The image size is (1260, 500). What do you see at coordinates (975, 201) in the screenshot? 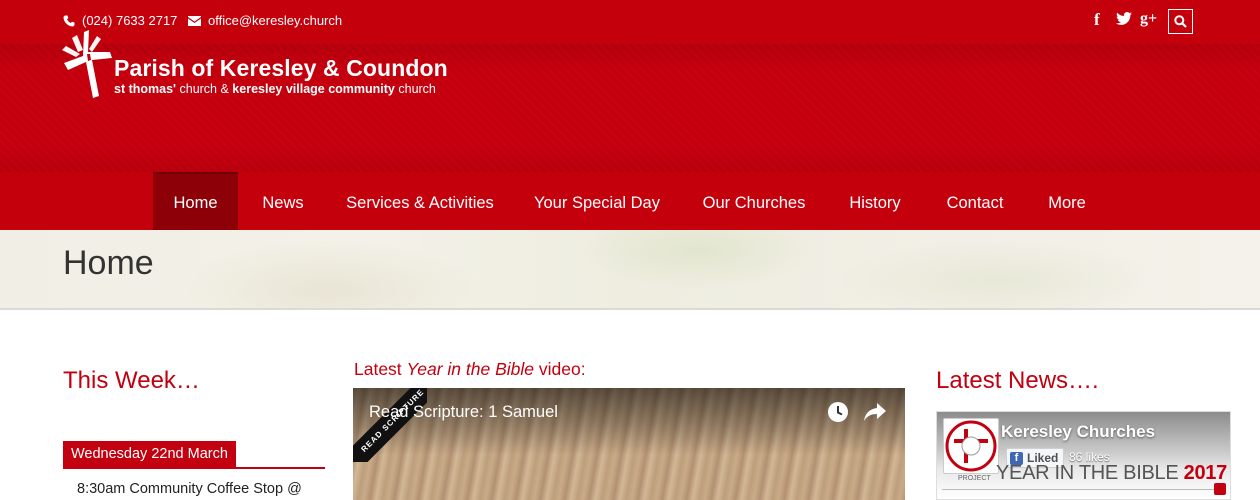
I see `nav-item-contact: Contact` at bounding box center [975, 201].